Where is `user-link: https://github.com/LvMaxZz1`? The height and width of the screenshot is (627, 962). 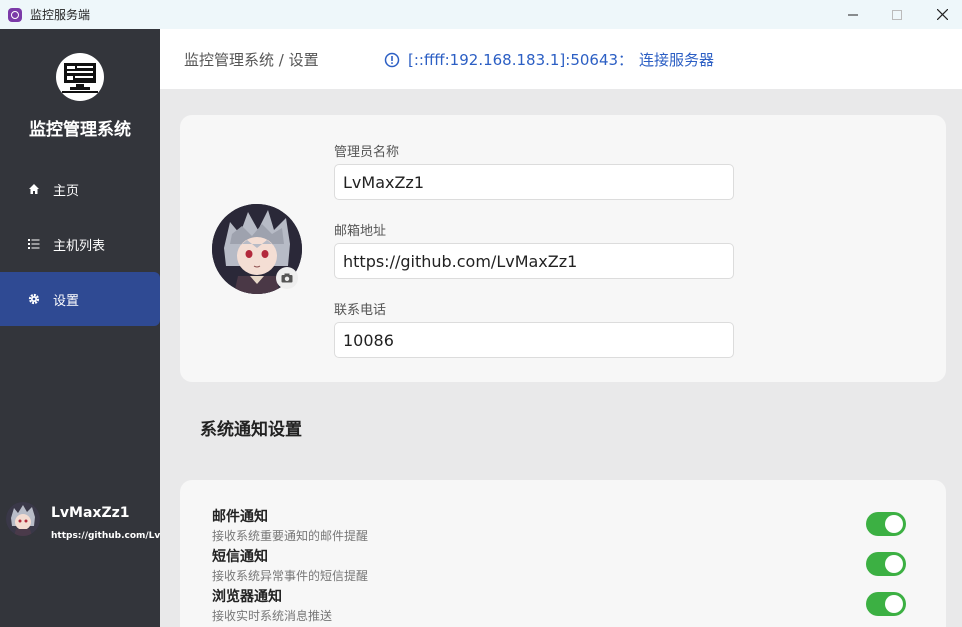 user-link: https://github.com/LvMaxZz1 is located at coordinates (105, 536).